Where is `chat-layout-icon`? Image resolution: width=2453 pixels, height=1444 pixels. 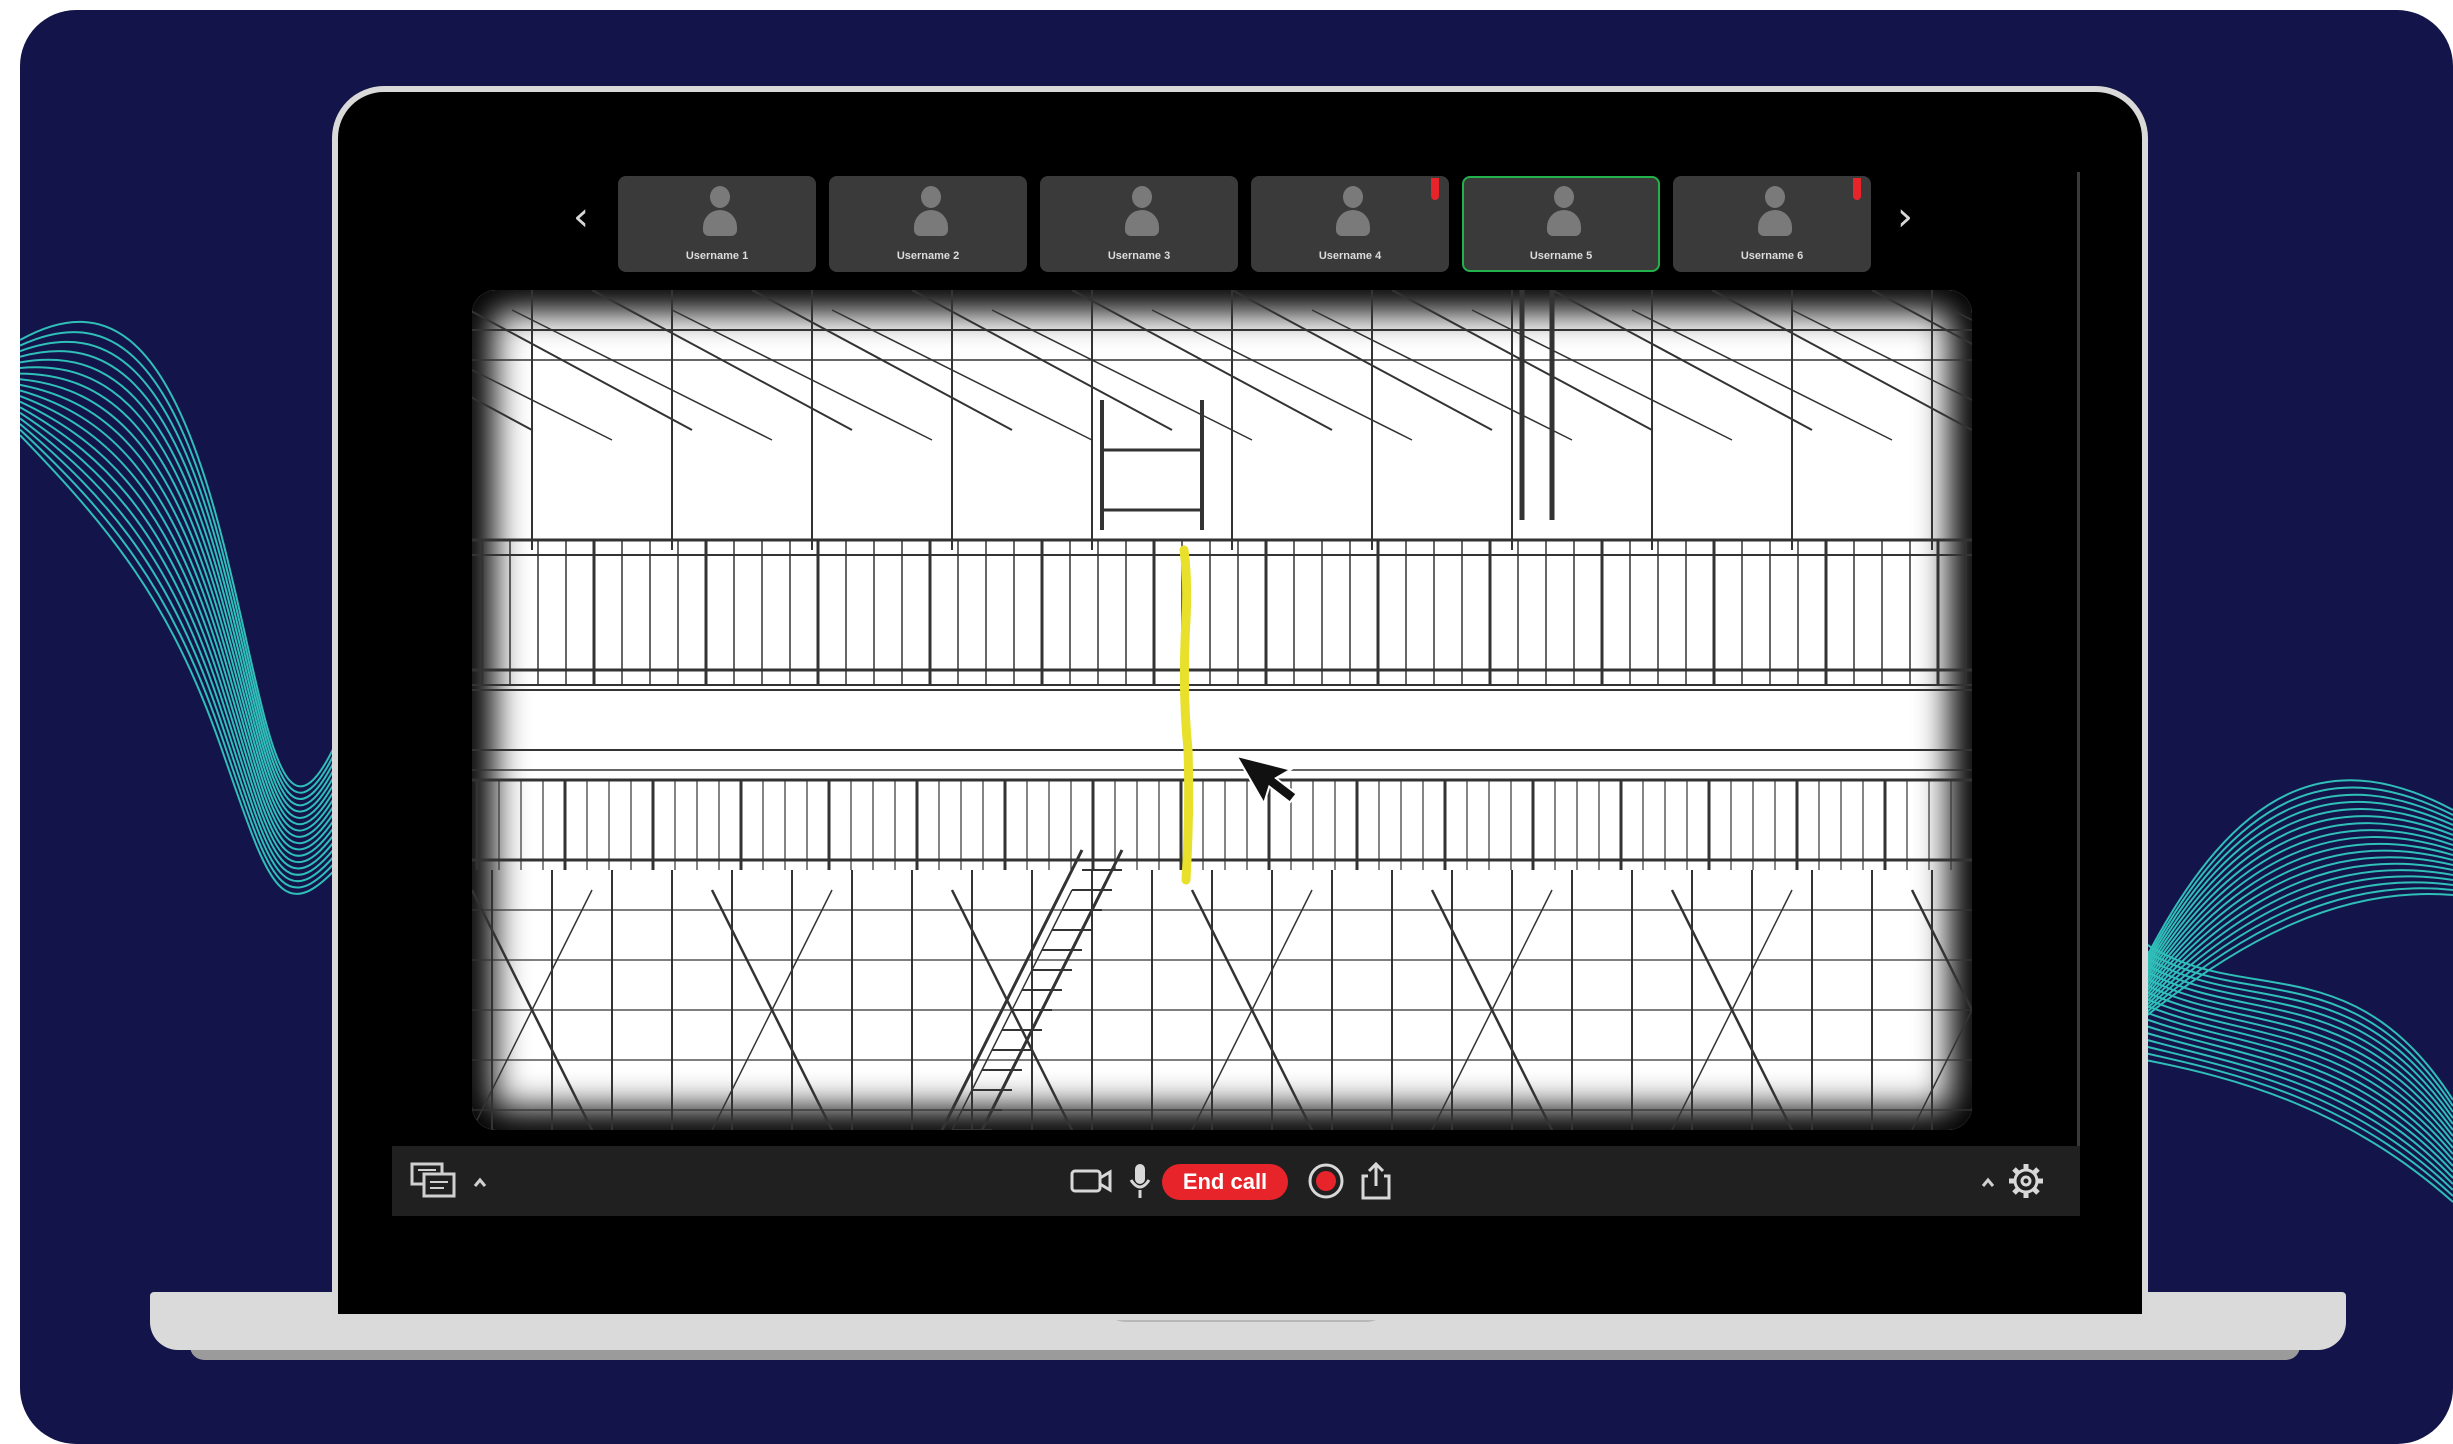
chat-layout-icon is located at coordinates (435, 1181).